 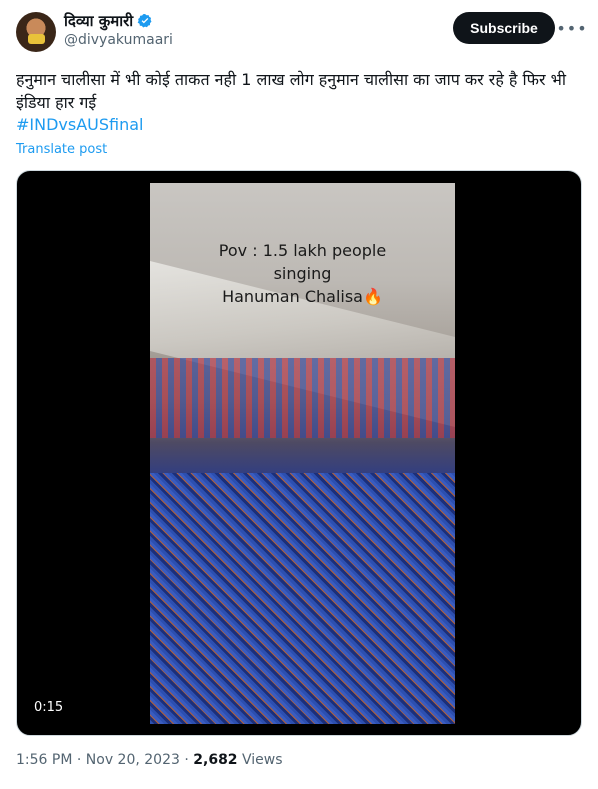 I want to click on stadium-stands-shape, so click(x=302, y=398).